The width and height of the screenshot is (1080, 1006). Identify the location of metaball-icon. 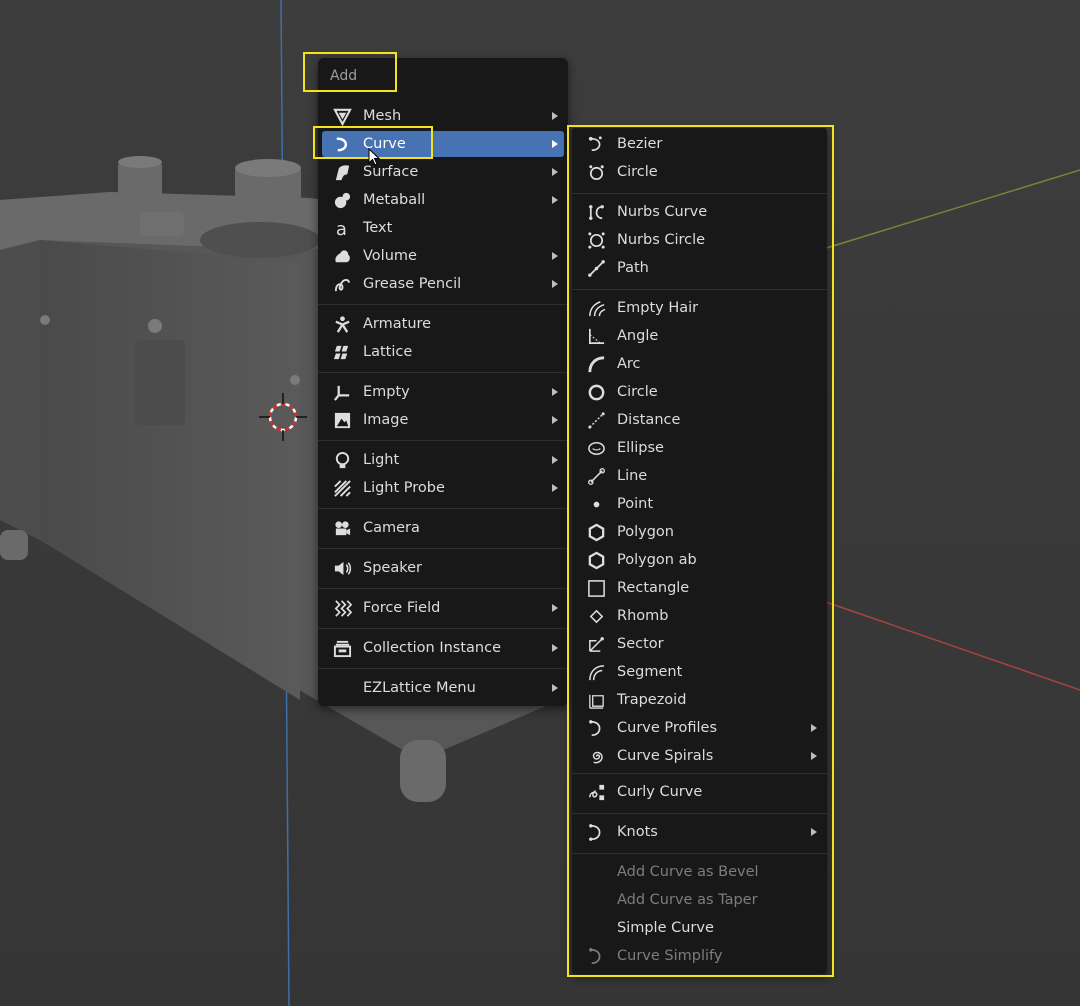
(342, 200).